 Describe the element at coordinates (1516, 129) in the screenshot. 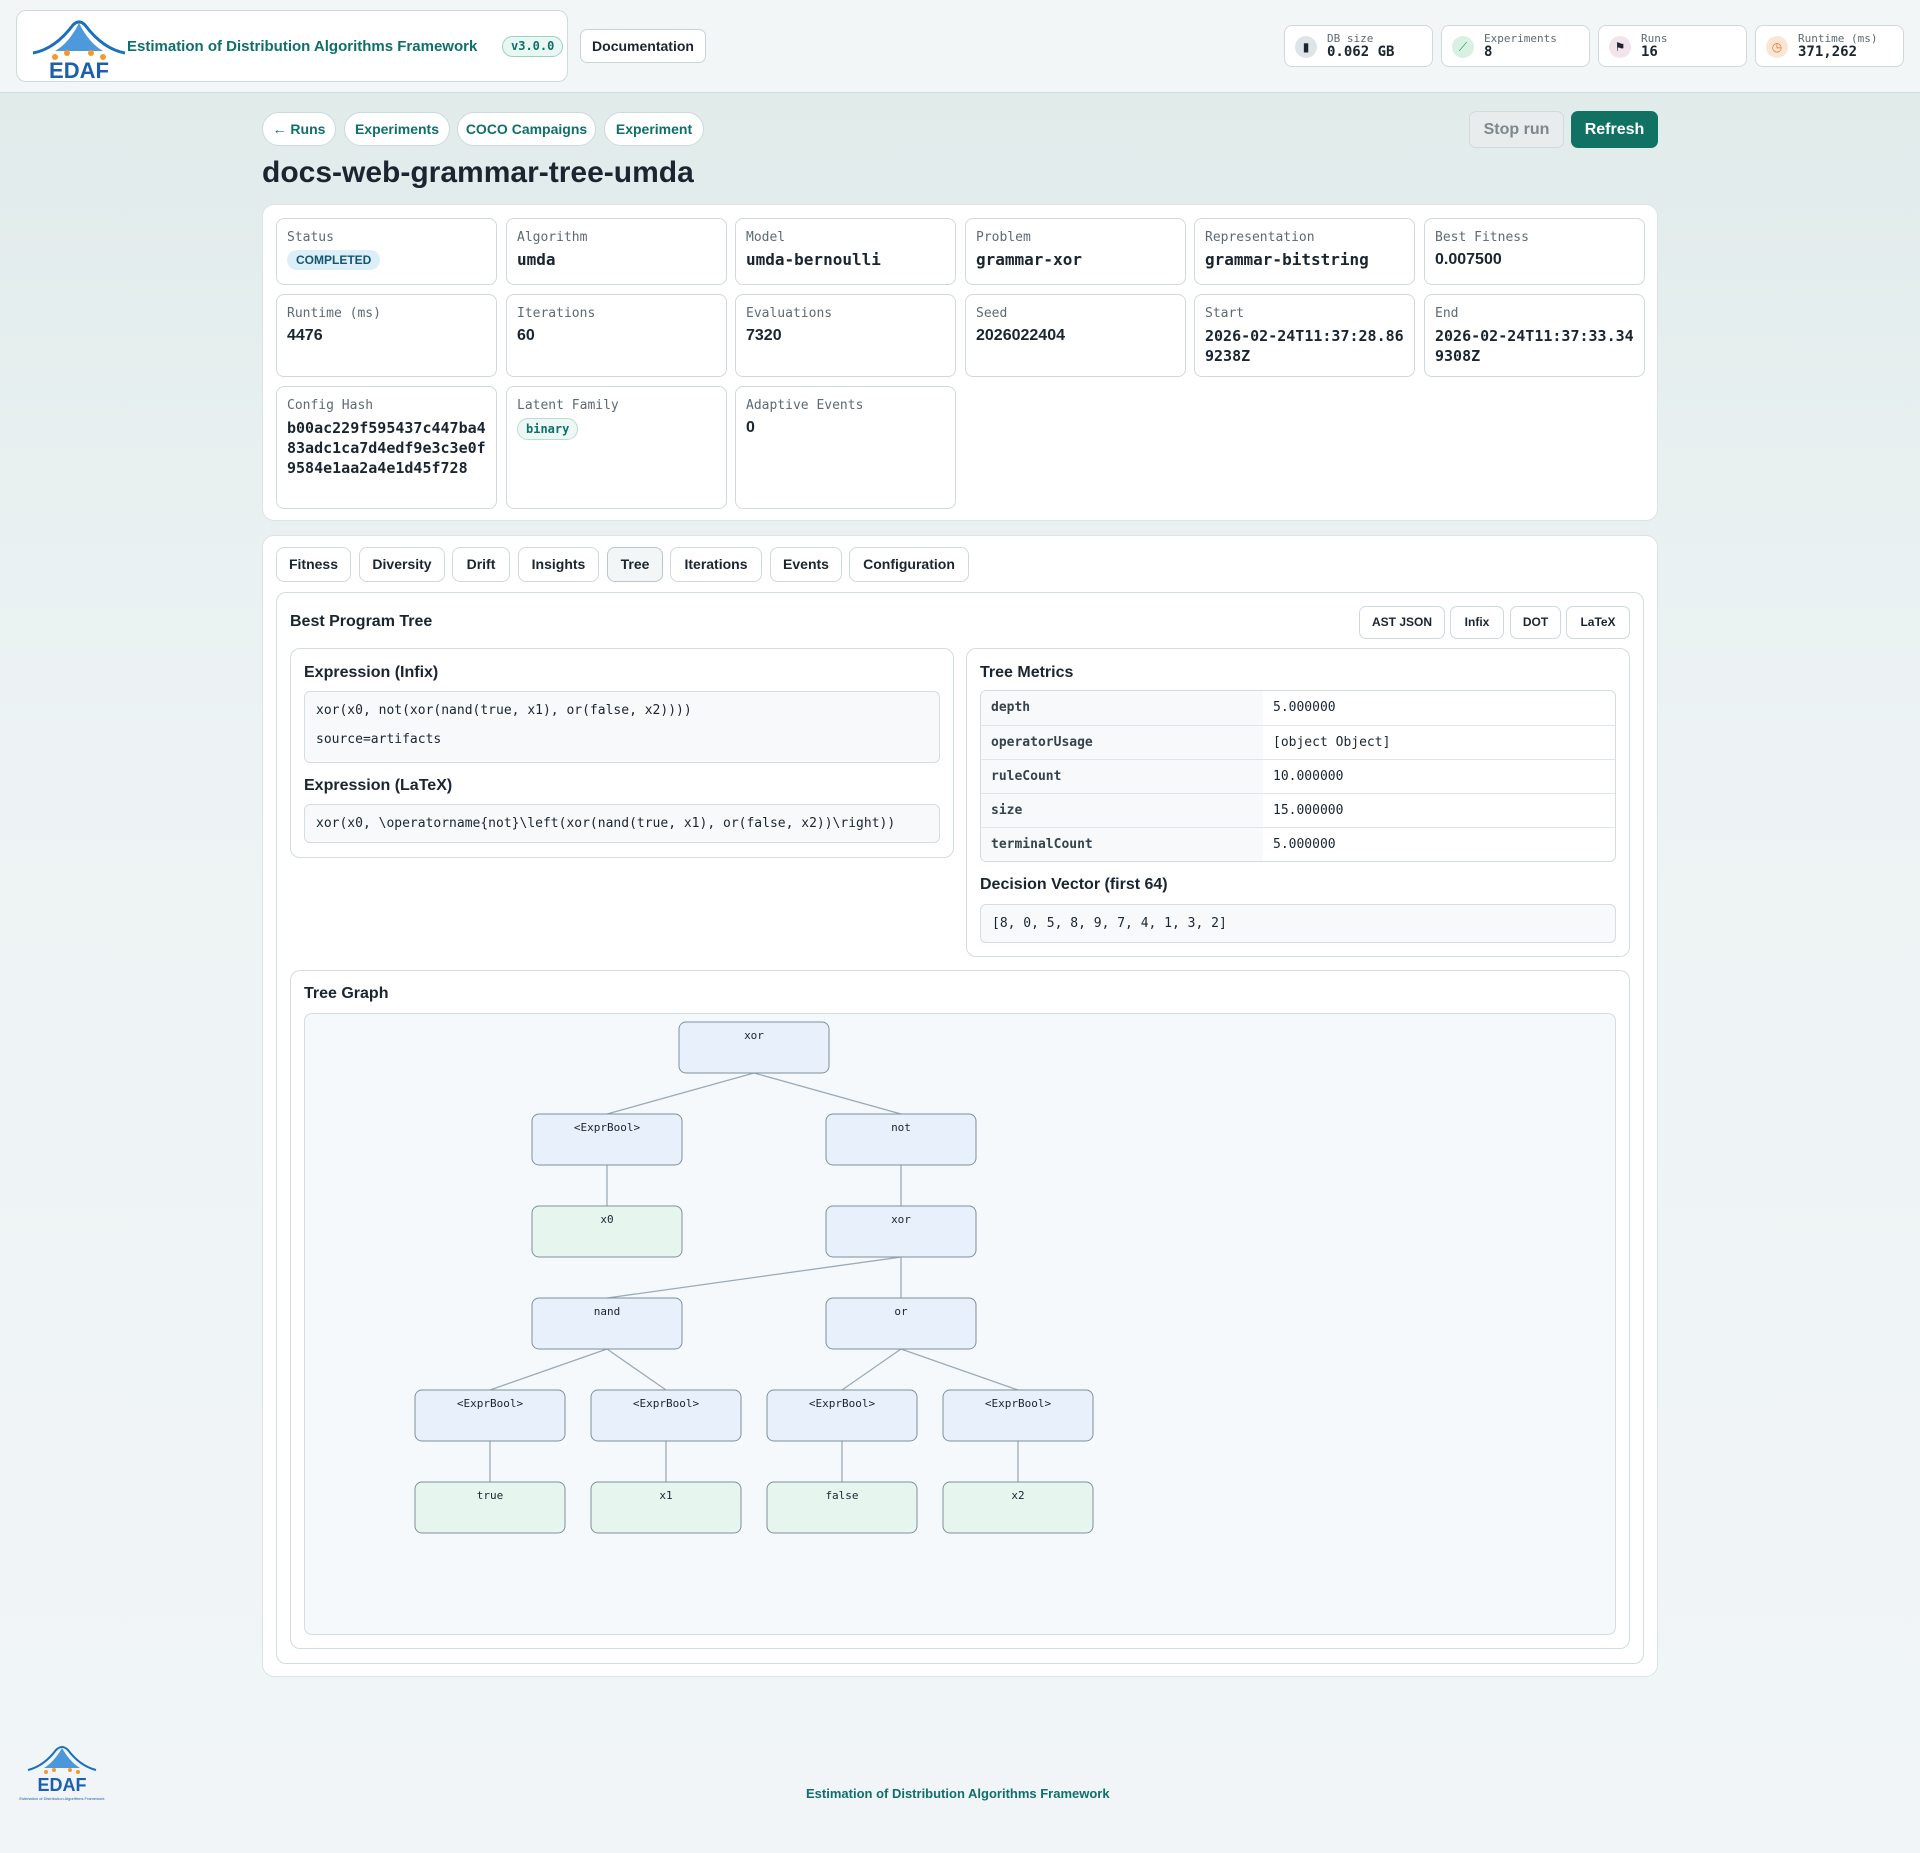

I see `stop-run-button: Stop run` at that location.